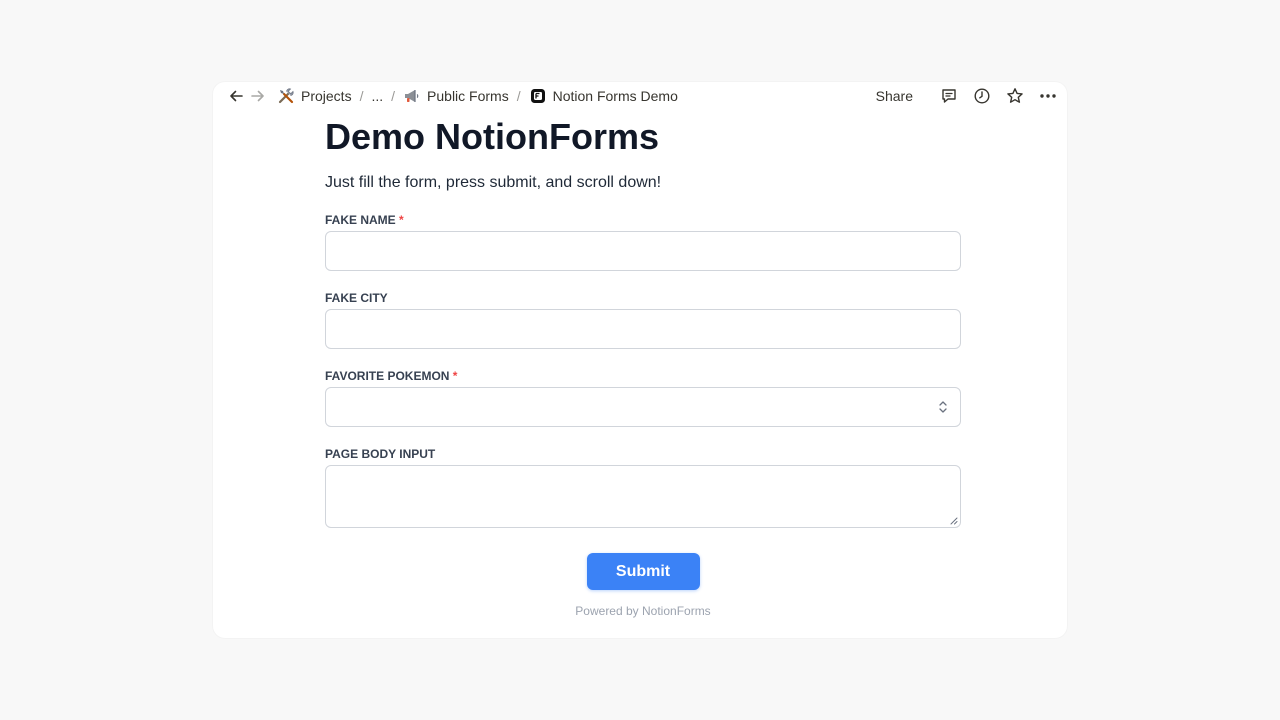 The height and width of the screenshot is (720, 1280). Describe the element at coordinates (412, 96) in the screenshot. I see `megaphone-icon` at that location.